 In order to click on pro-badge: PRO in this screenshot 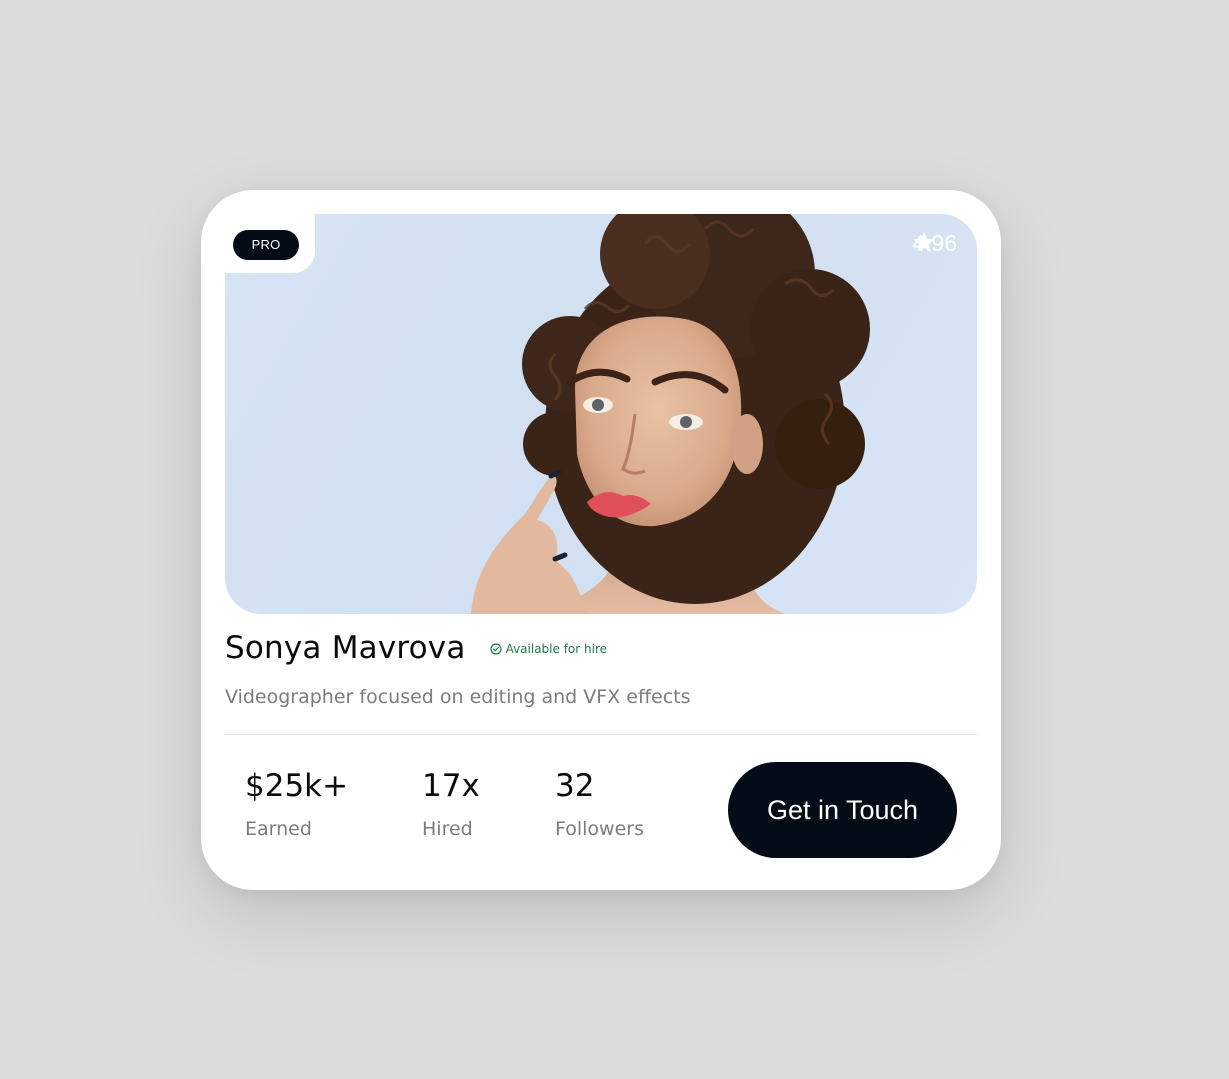, I will do `click(266, 245)`.